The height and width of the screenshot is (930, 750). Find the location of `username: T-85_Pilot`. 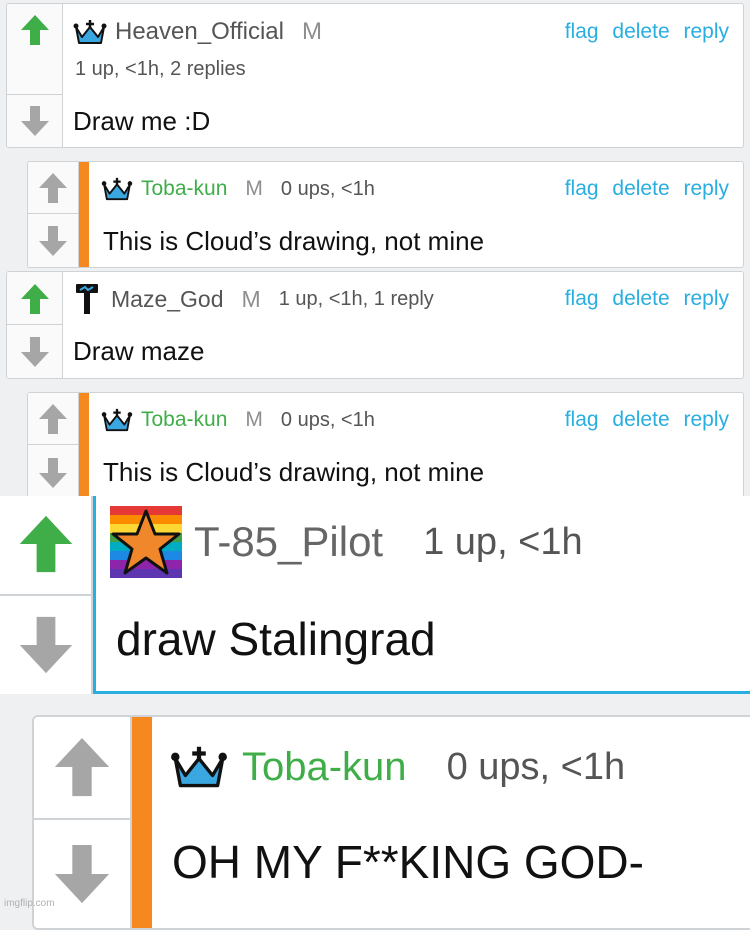

username: T-85_Pilot is located at coordinates (288, 542).